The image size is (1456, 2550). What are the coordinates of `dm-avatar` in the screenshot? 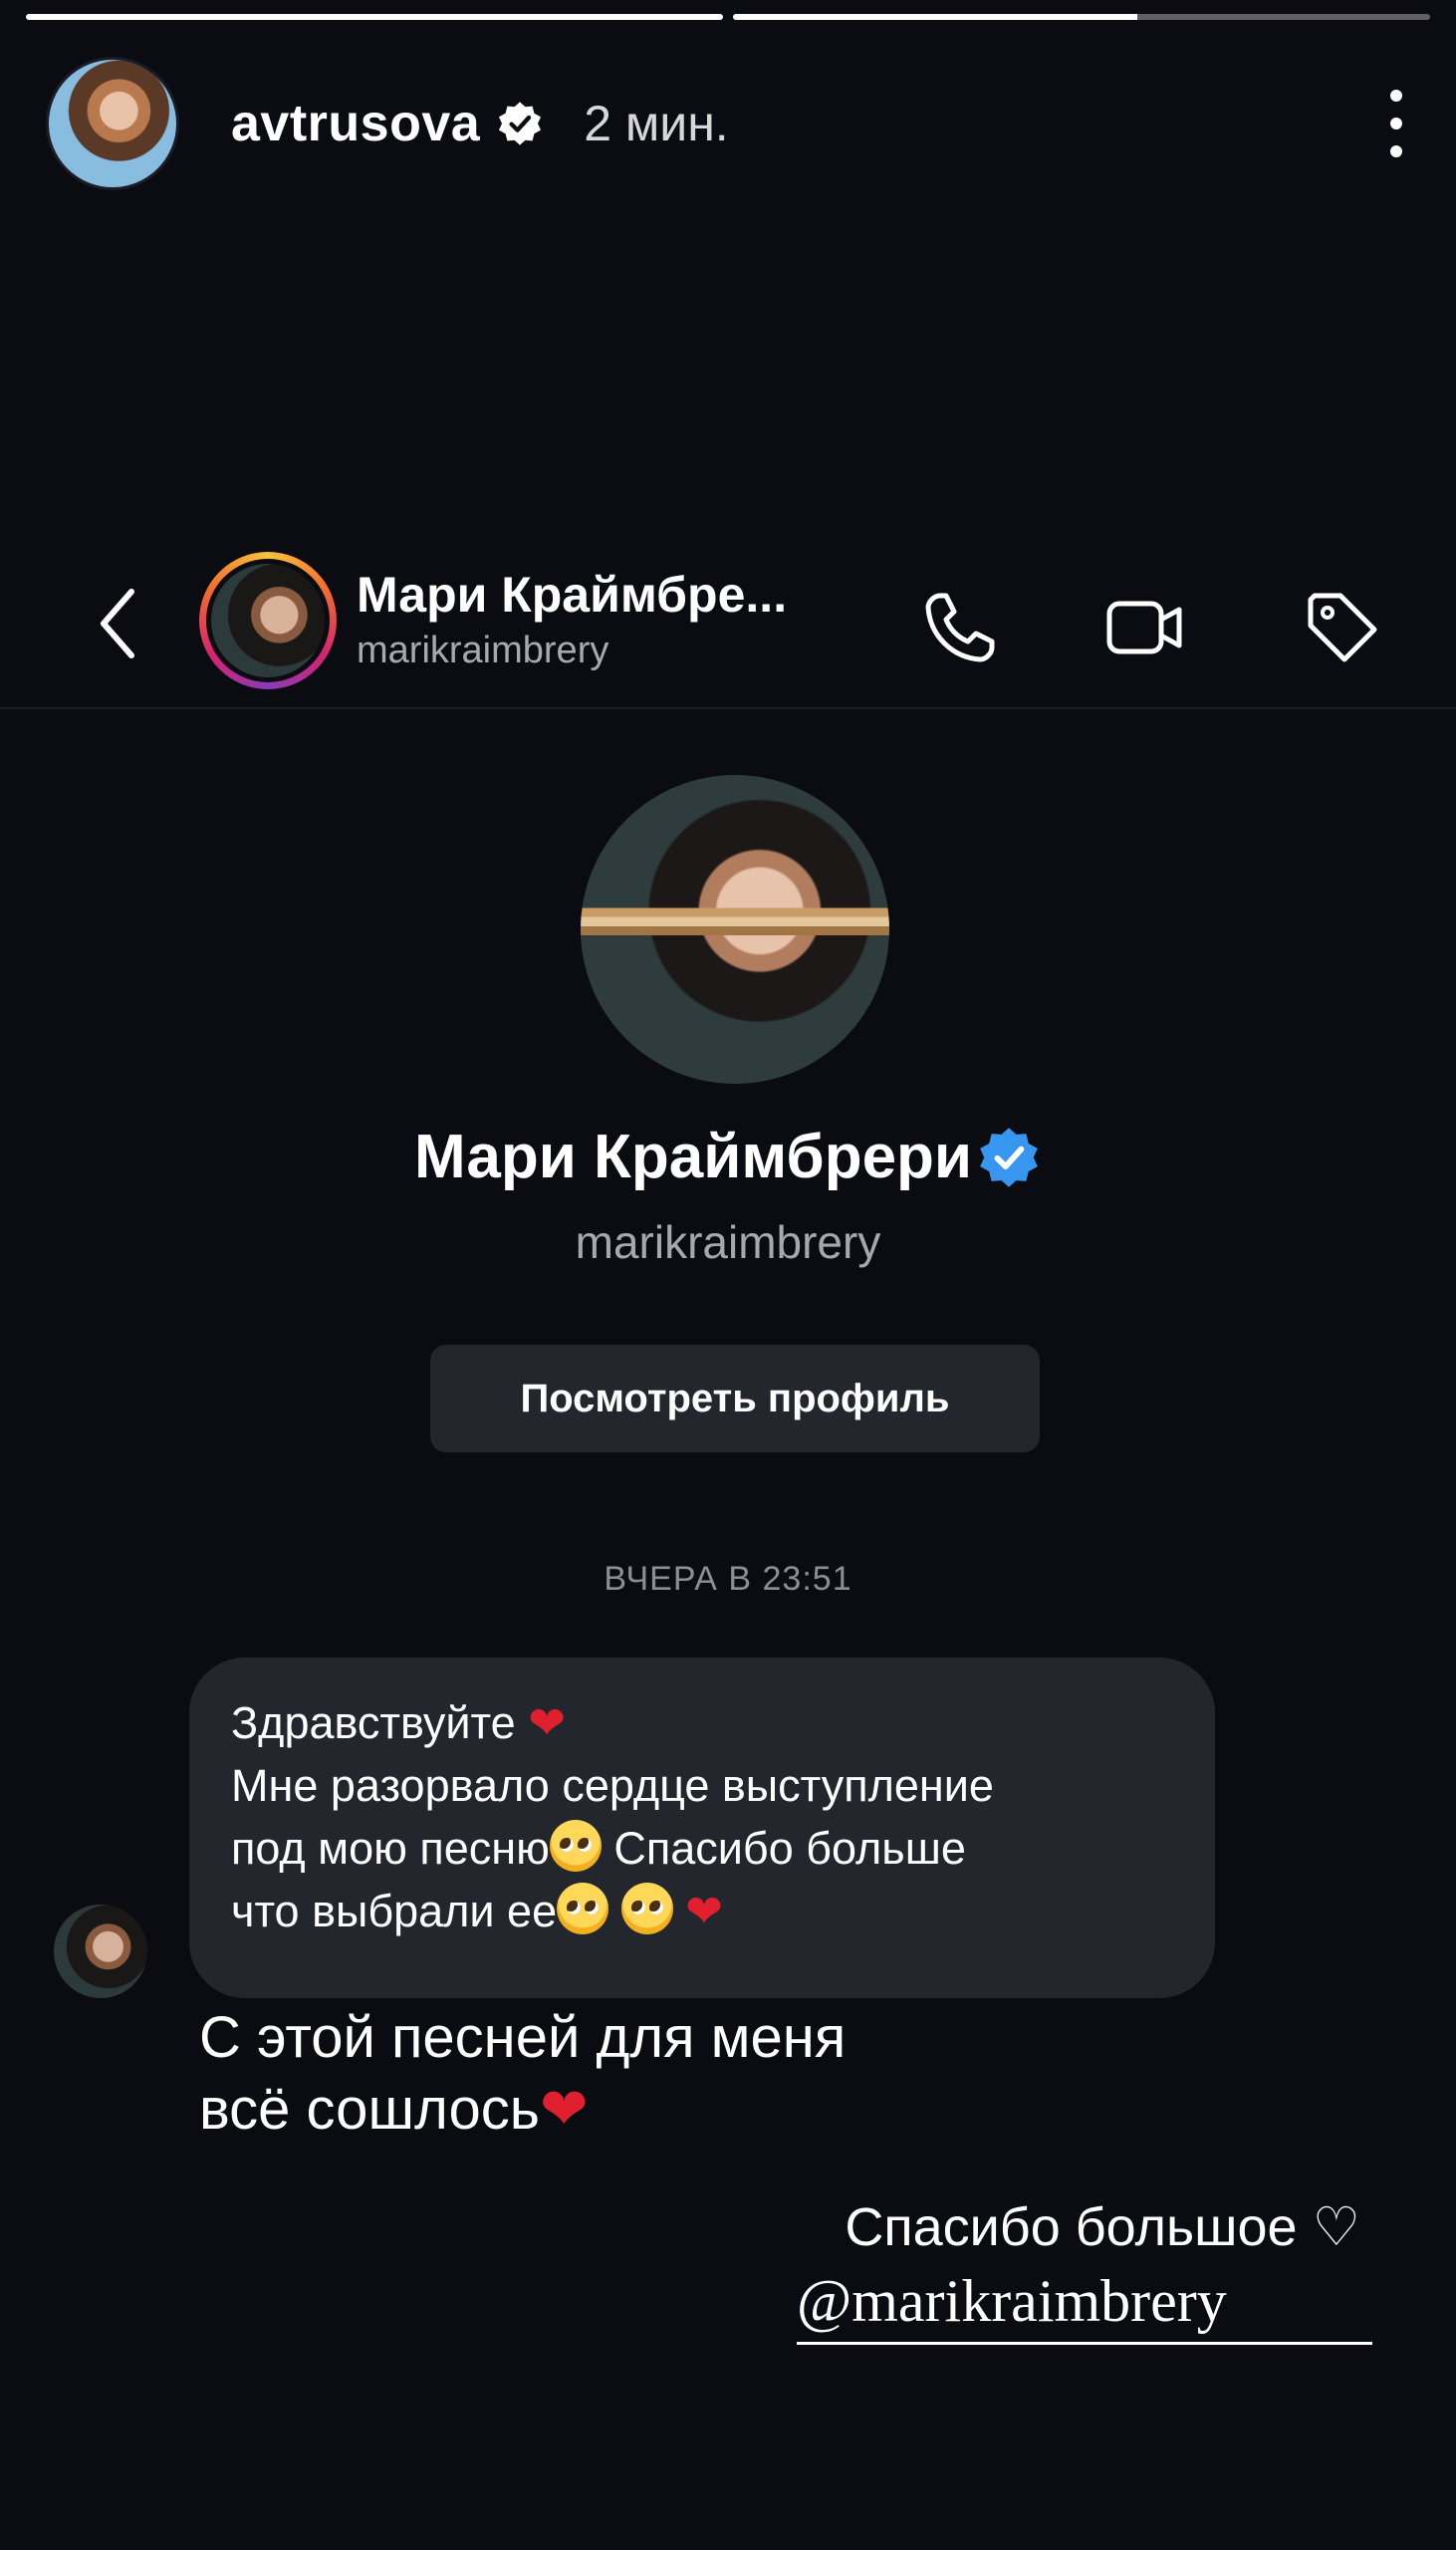 It's located at (268, 620).